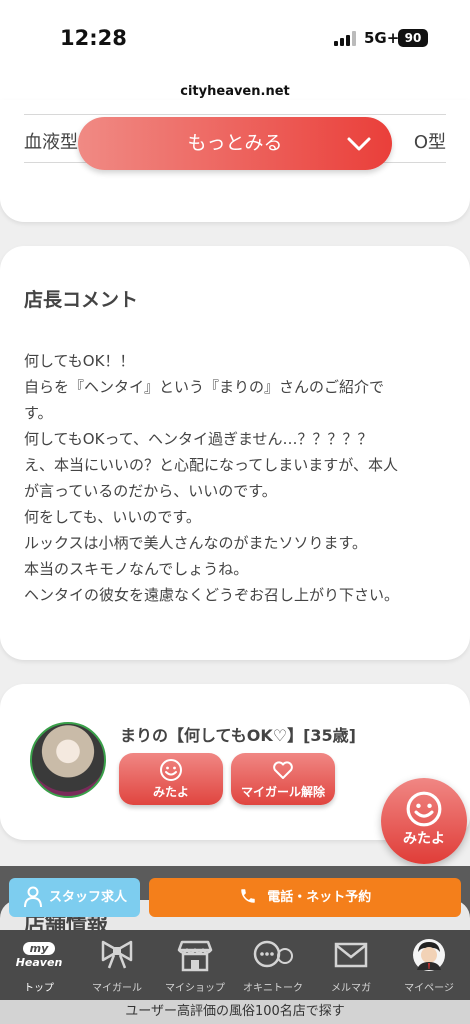 The width and height of the screenshot is (470, 1024). What do you see at coordinates (39, 962) in the screenshot?
I see `logo-bottom-text: Heaven` at bounding box center [39, 962].